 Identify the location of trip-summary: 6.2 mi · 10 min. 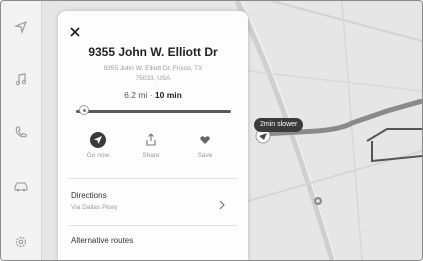
(153, 95).